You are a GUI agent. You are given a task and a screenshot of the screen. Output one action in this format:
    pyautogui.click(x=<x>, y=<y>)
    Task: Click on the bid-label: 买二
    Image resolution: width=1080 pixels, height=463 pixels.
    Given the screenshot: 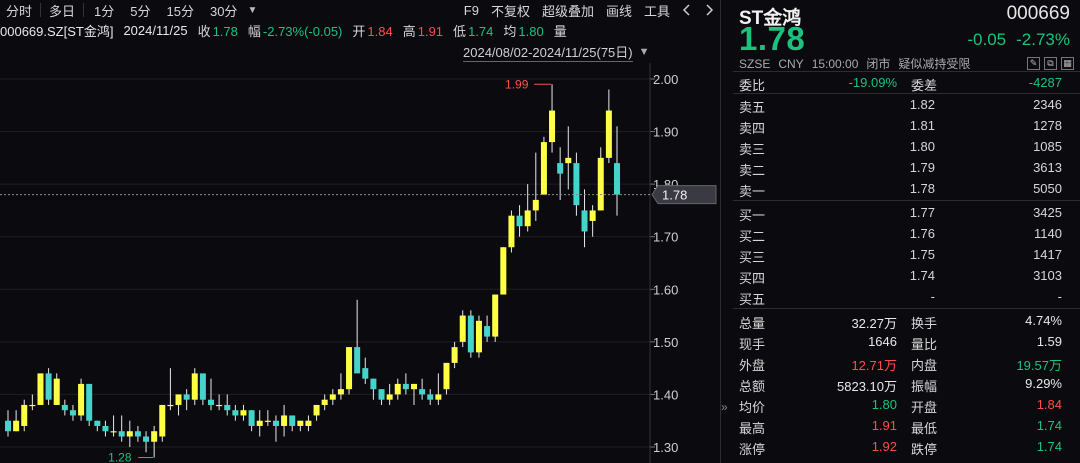 What is the action you would take?
    pyautogui.click(x=752, y=236)
    